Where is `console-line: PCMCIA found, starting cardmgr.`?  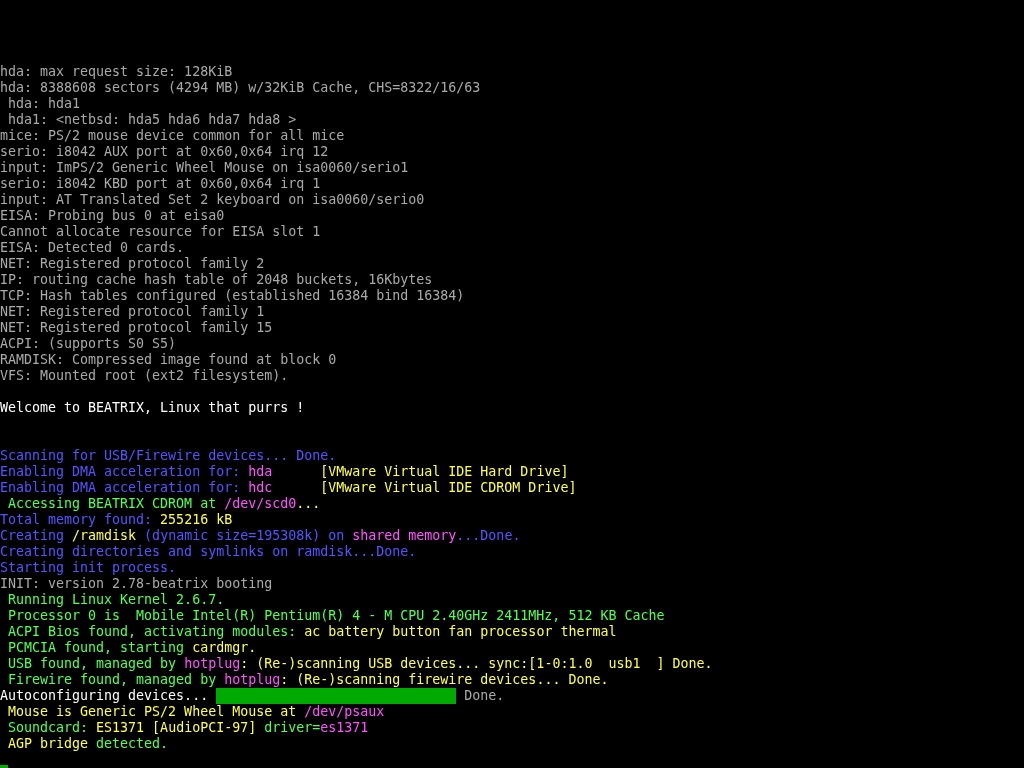
console-line: PCMCIA found, starting cardmgr. is located at coordinates (132, 648).